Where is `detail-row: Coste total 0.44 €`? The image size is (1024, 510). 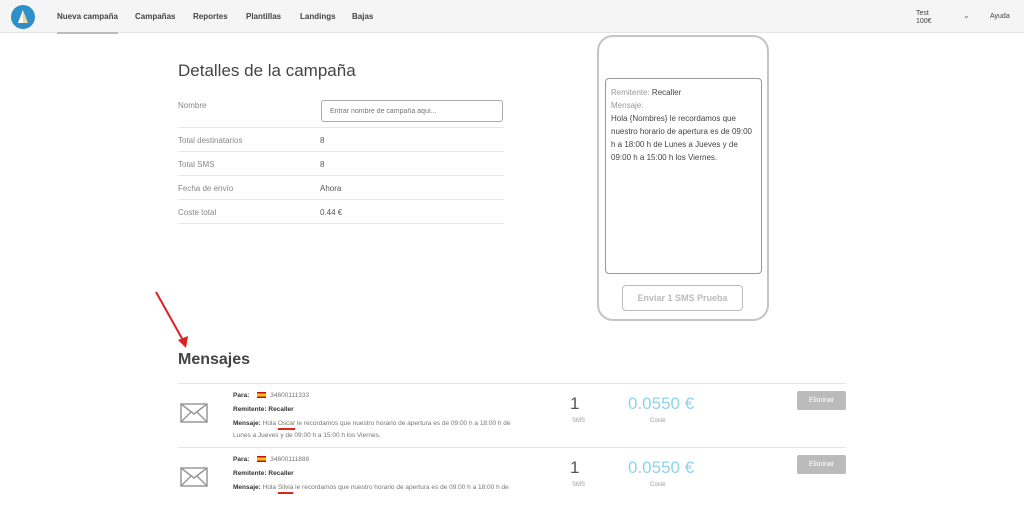
detail-row: Coste total 0.44 € is located at coordinates (341, 212).